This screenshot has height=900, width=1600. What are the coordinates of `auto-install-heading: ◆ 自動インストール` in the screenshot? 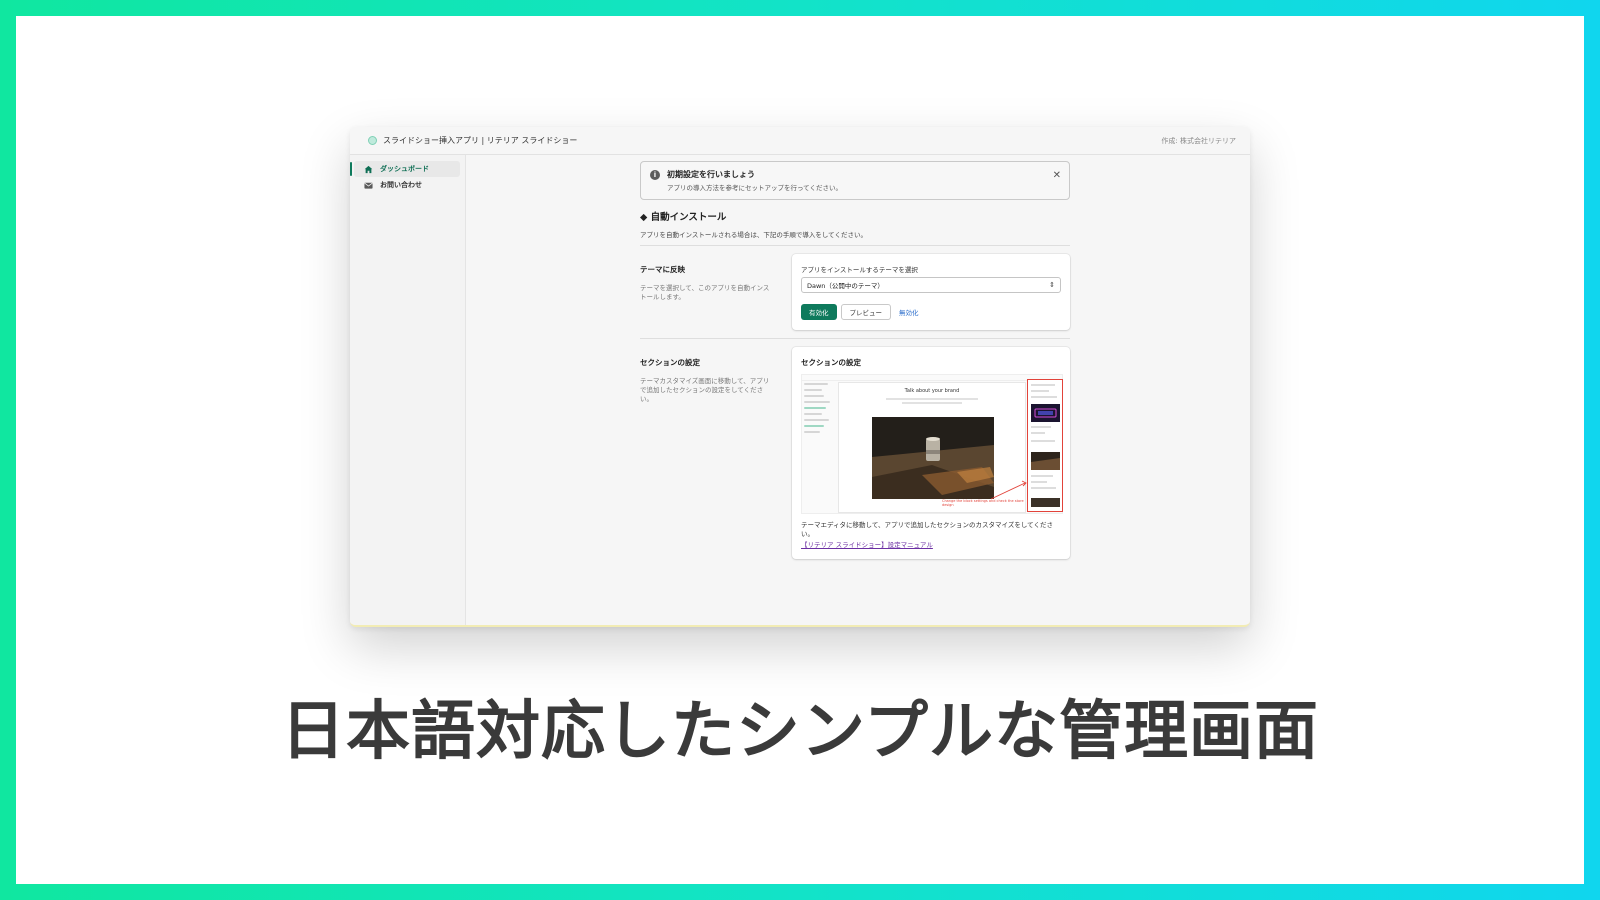 It's located at (683, 217).